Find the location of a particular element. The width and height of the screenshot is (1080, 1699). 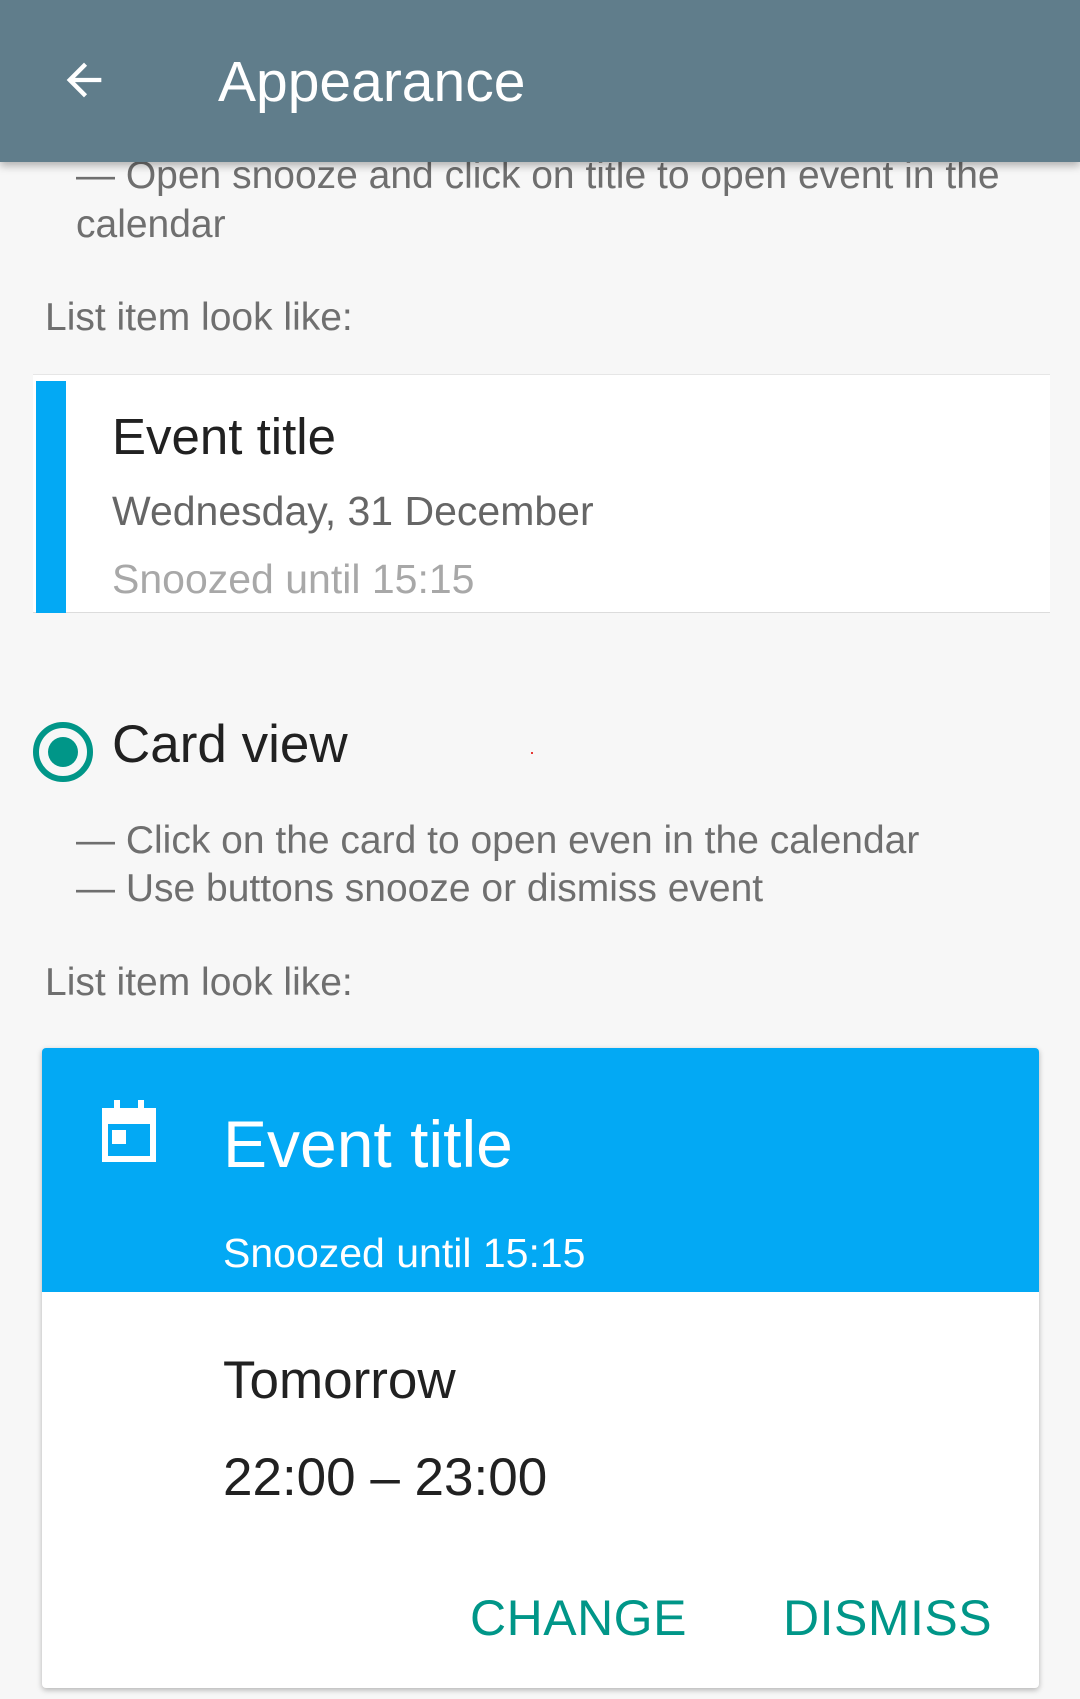

card-view-preview-label: List item look like: is located at coordinates (199, 982).